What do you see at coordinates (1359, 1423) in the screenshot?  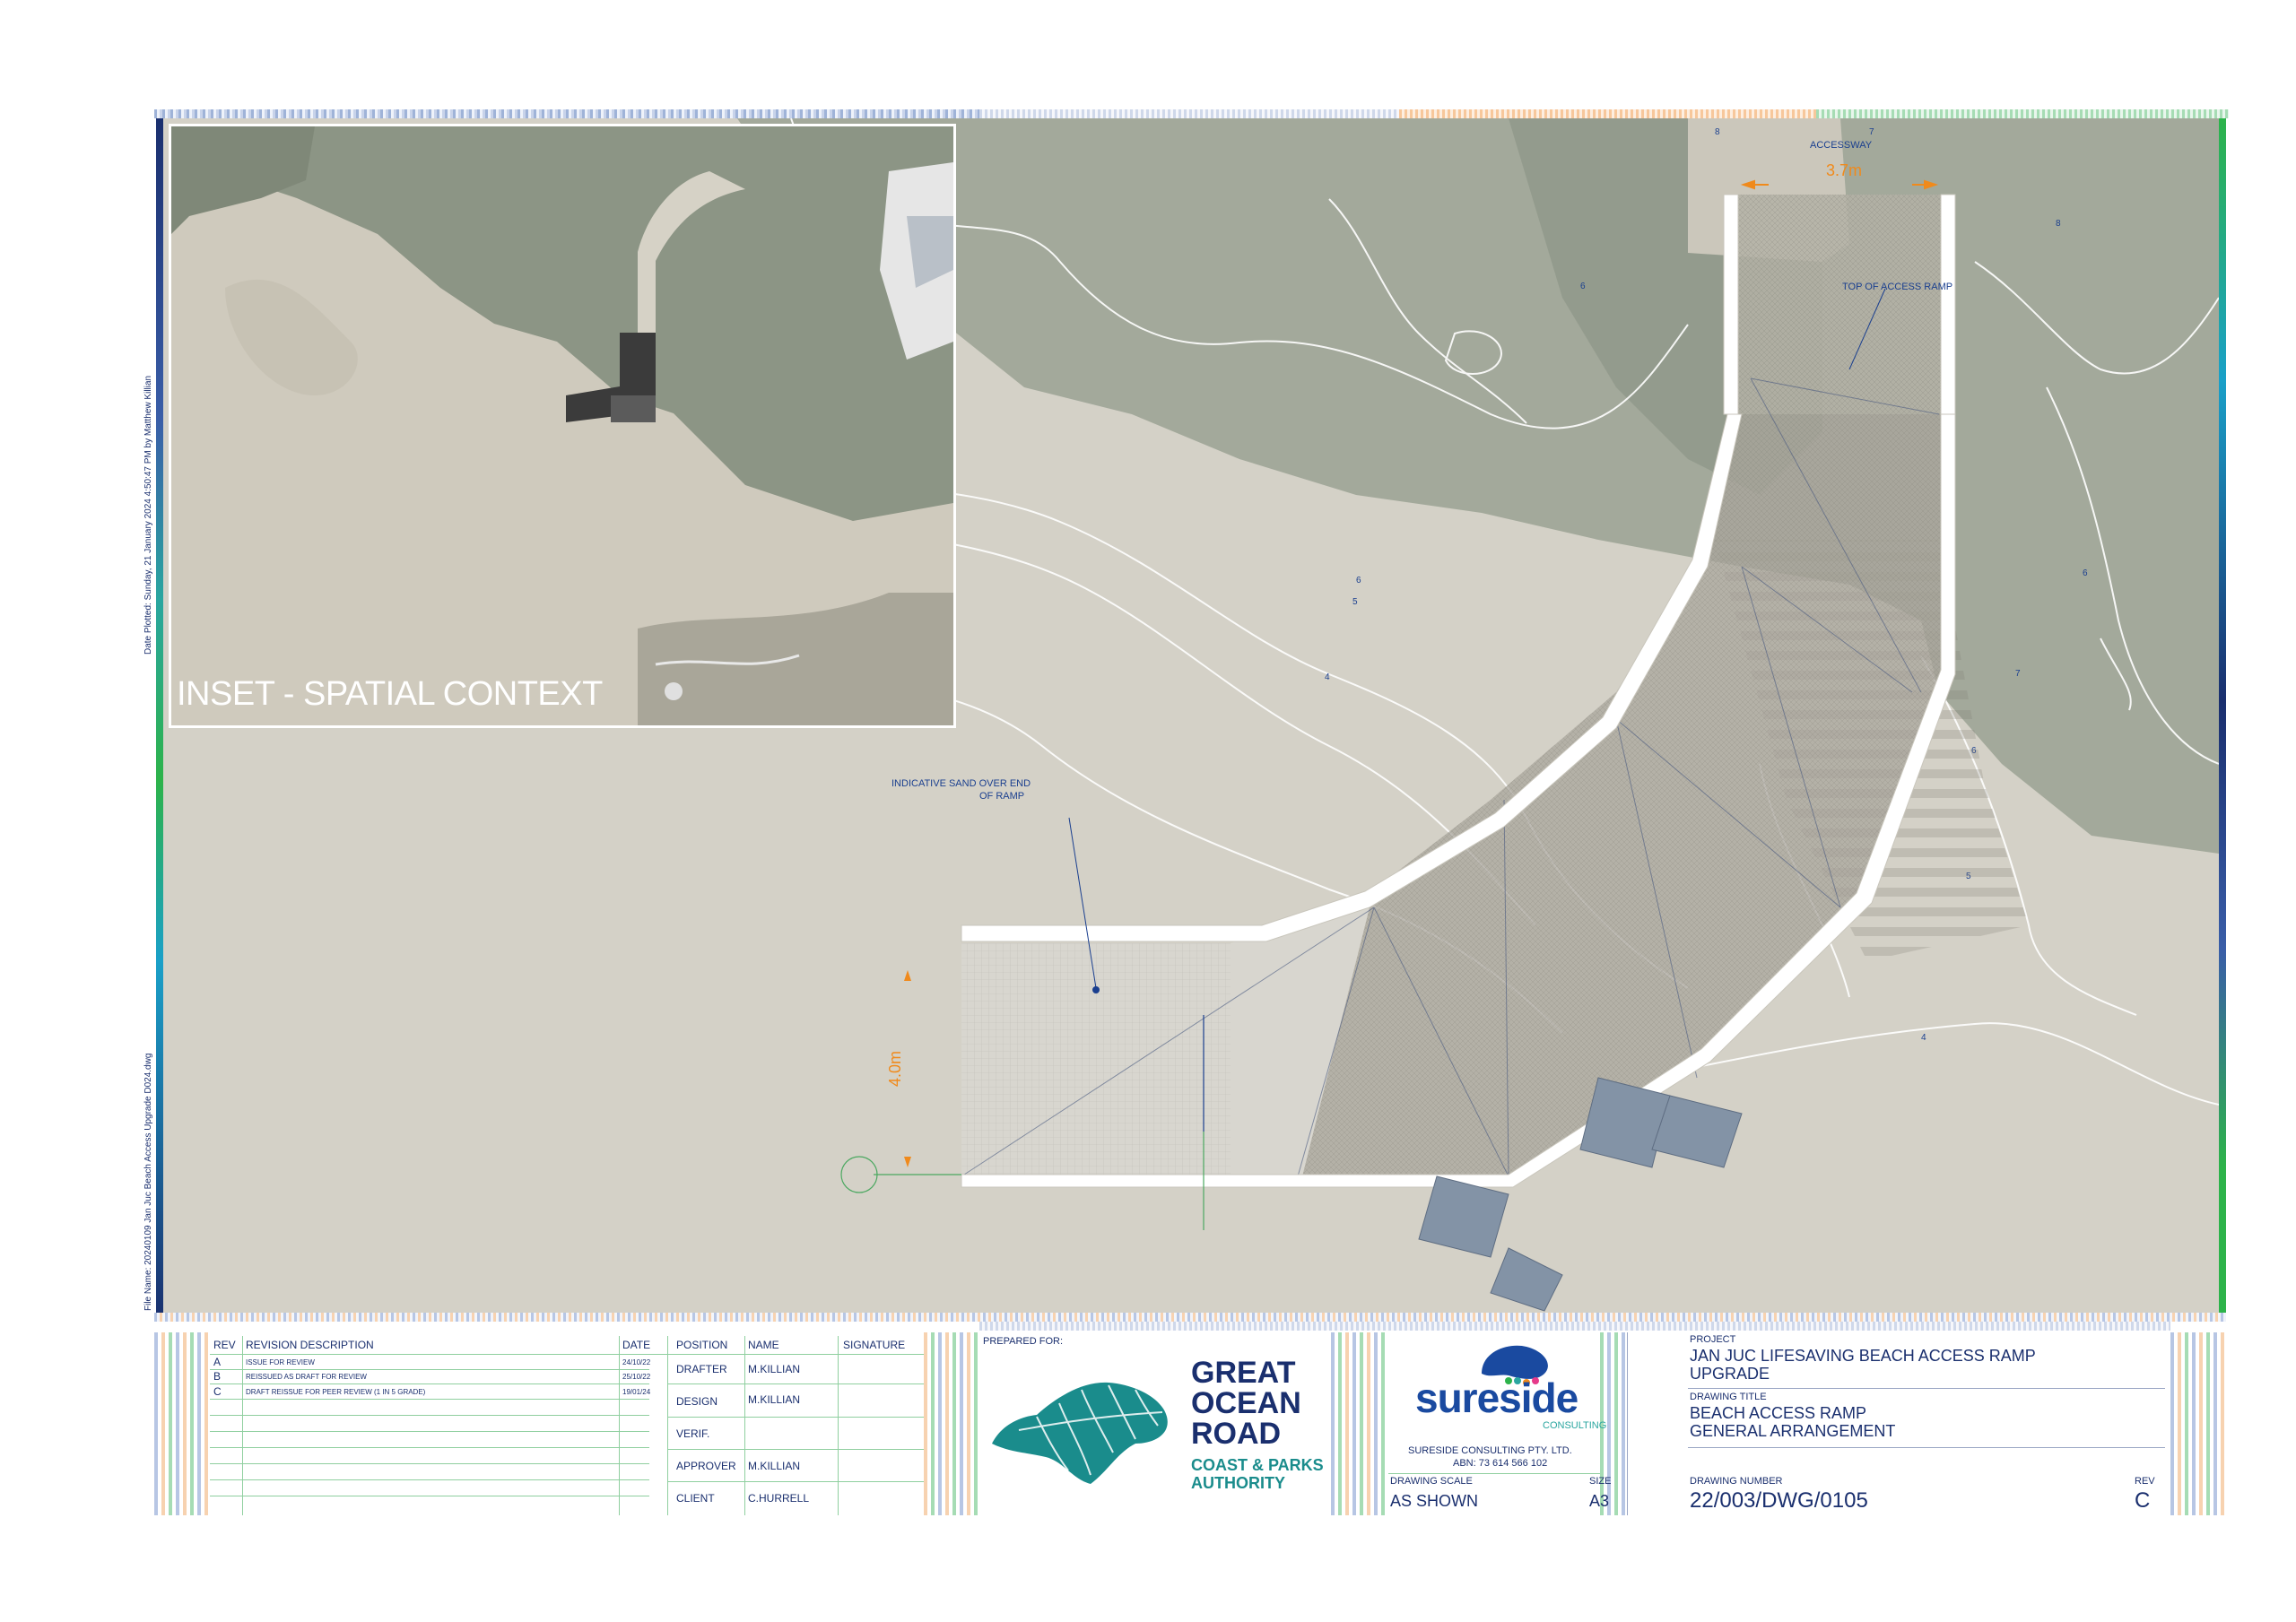 I see `tb-strip-mid-right` at bounding box center [1359, 1423].